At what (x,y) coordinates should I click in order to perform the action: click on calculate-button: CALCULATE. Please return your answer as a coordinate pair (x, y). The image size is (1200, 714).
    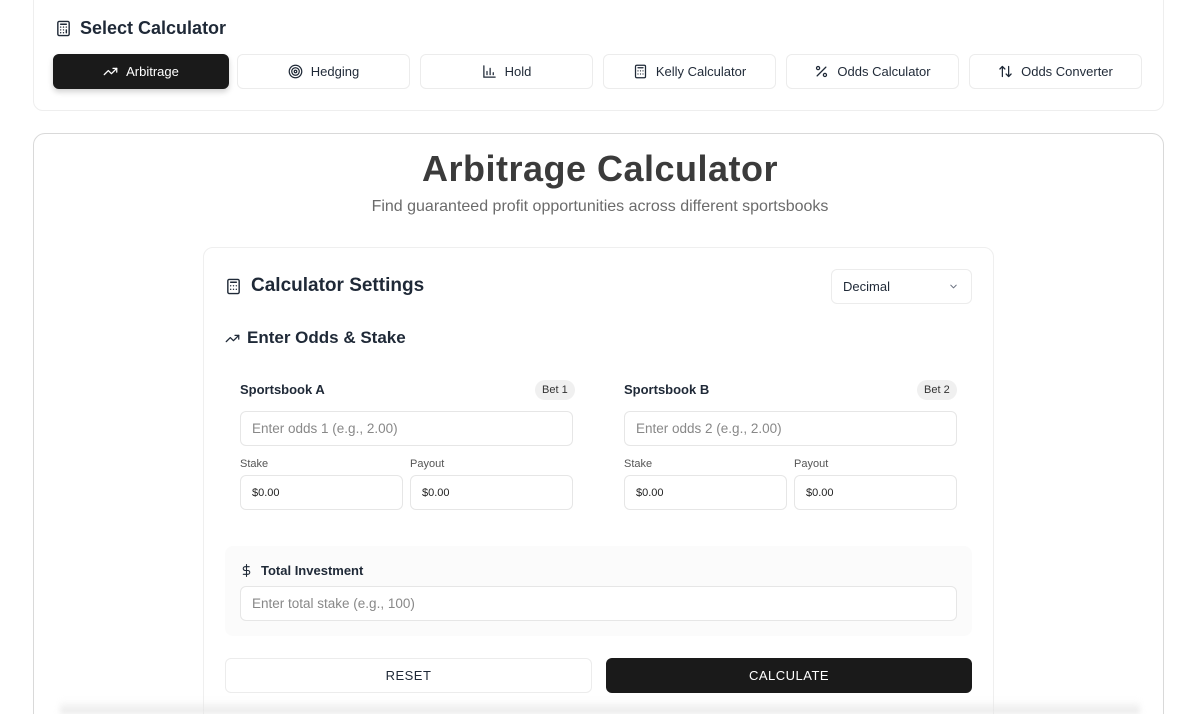
    Looking at the image, I should click on (789, 675).